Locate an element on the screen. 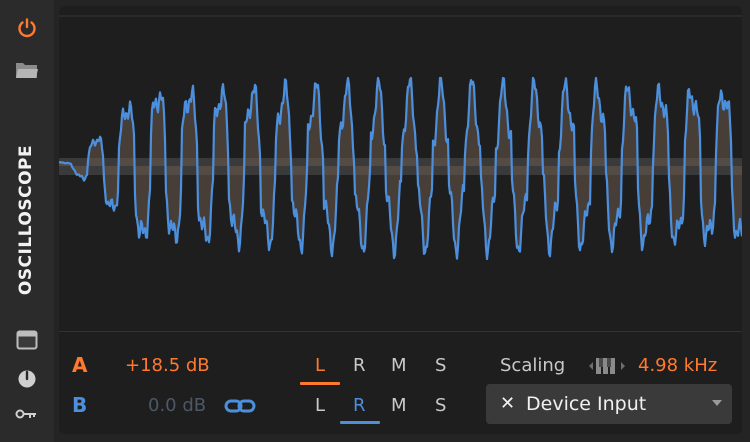 The height and width of the screenshot is (442, 750). close-icon: ✕ is located at coordinates (507, 403).